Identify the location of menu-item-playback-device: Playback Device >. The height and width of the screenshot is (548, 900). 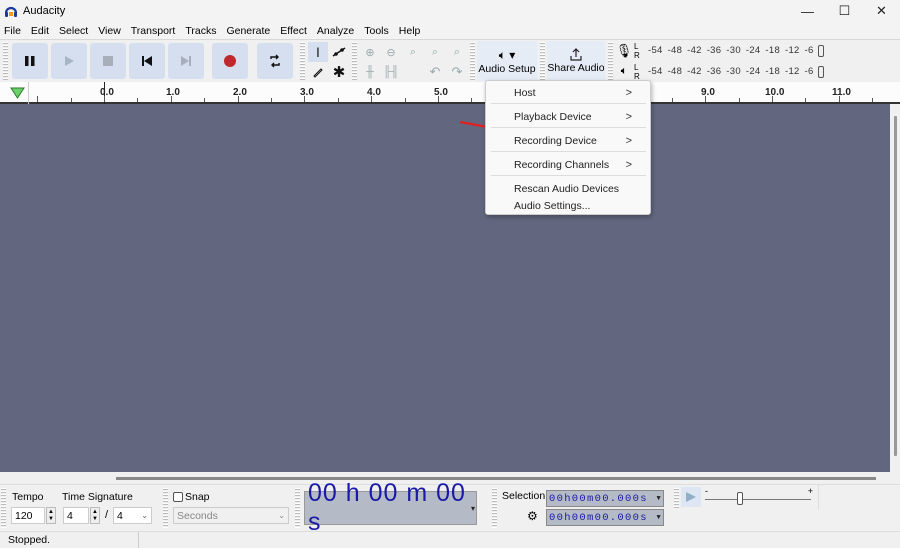
(578, 117).